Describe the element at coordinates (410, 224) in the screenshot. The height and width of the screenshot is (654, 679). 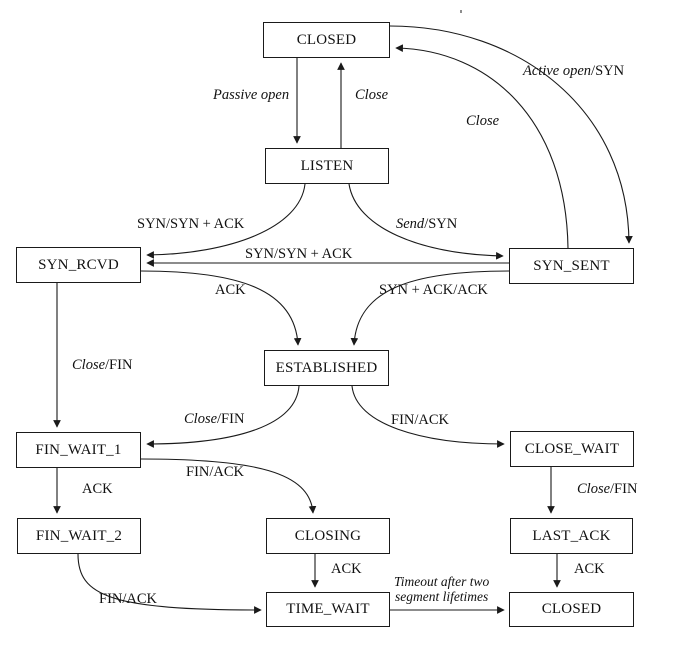
I see `edge-label-send-syn-event: Send` at that location.